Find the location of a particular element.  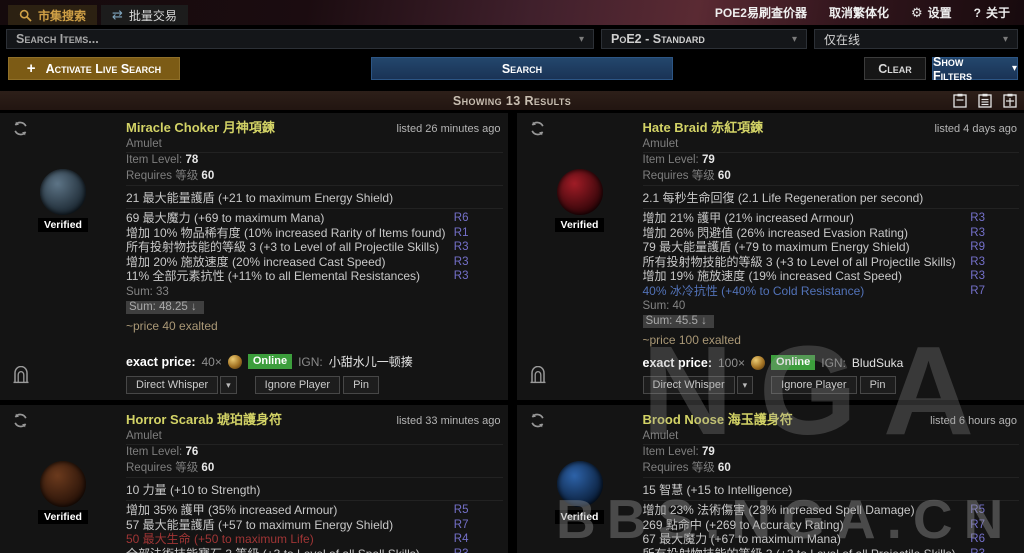

approx-price: ~price 100 exalted is located at coordinates (691, 340).